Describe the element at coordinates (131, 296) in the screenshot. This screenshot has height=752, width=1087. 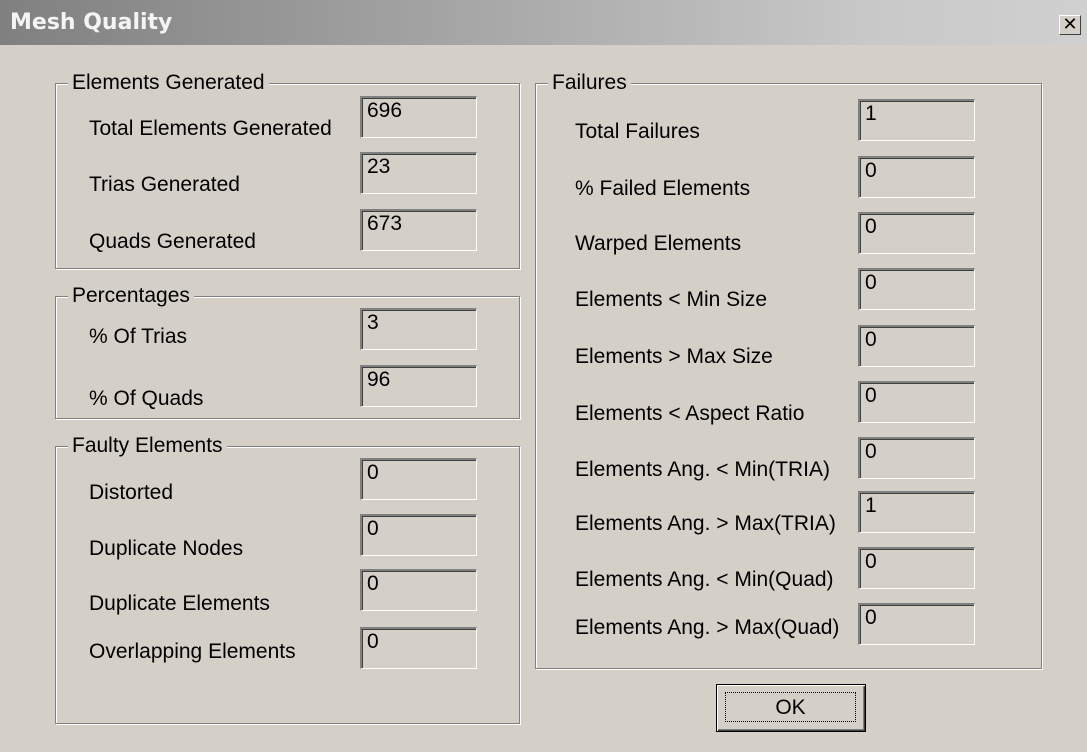
I see `percentages-legend: Percentages` at that location.